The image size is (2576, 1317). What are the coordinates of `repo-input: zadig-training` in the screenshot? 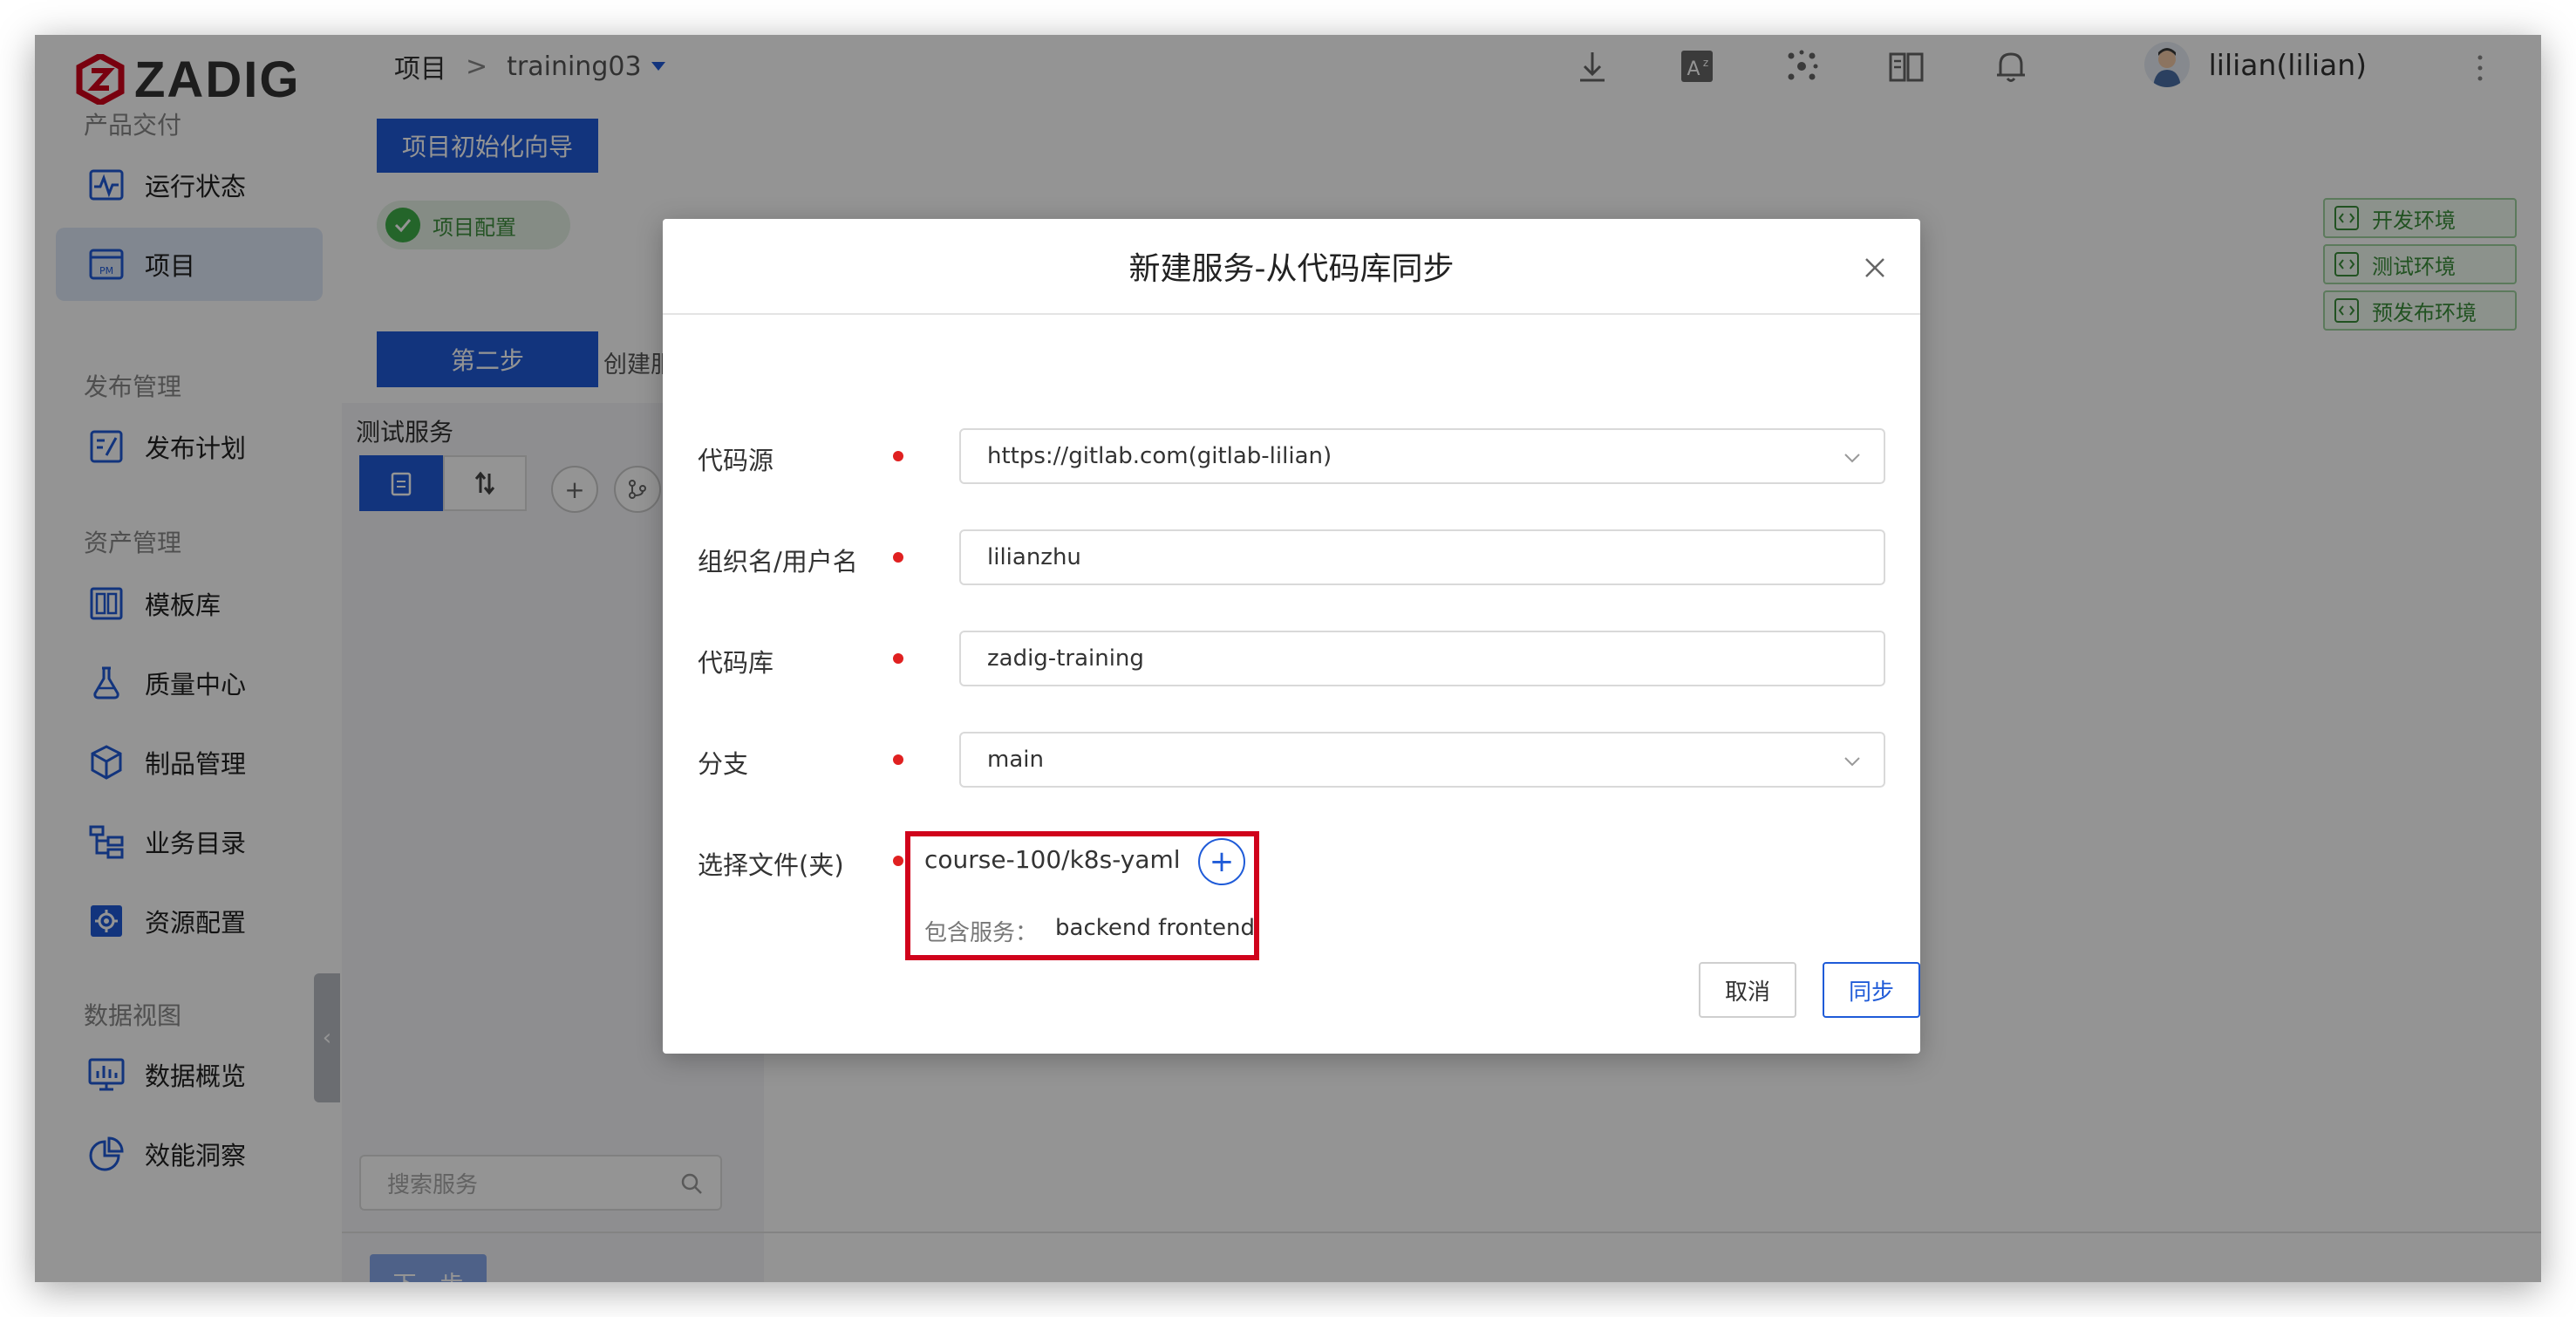 It's located at (1422, 658).